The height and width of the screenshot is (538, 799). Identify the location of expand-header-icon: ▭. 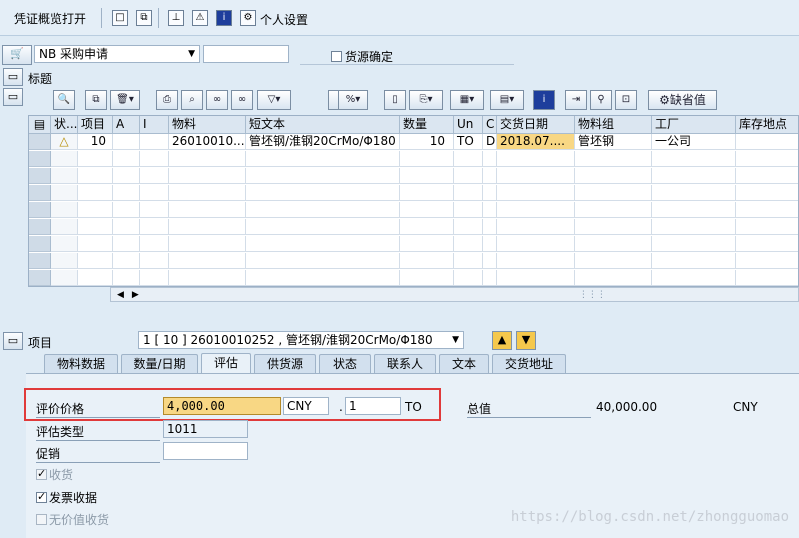
(13, 77).